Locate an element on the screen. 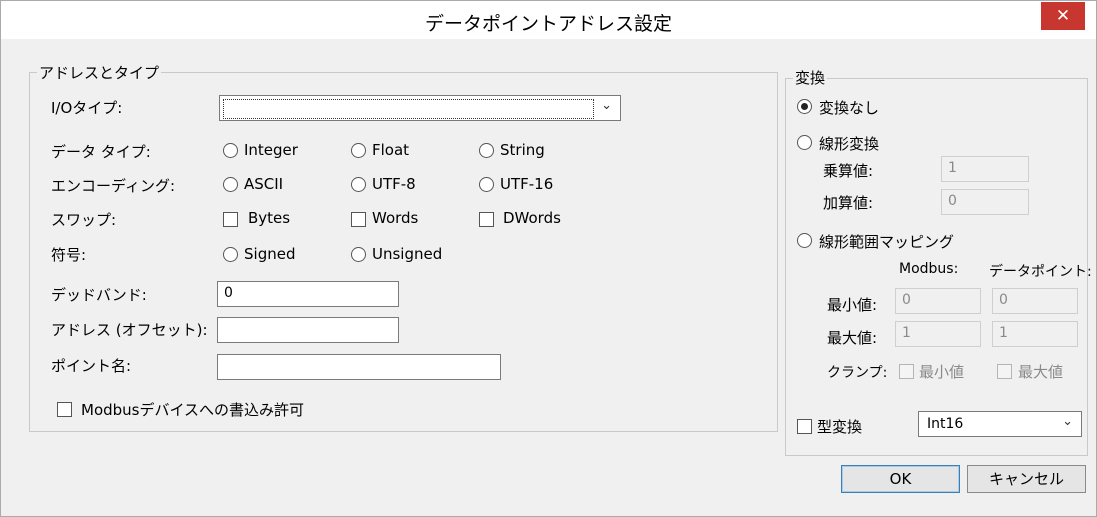 This screenshot has height=517, width=1097. focus-rect is located at coordinates (408, 109).